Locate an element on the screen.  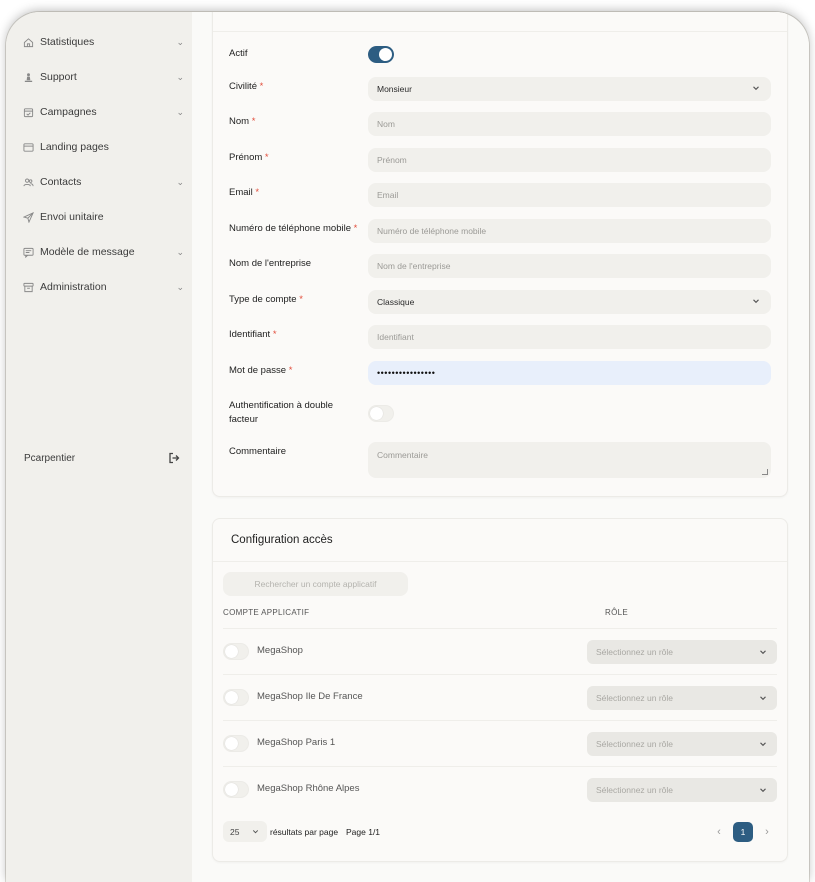
label-text-line2: facteur is located at coordinates (244, 419).